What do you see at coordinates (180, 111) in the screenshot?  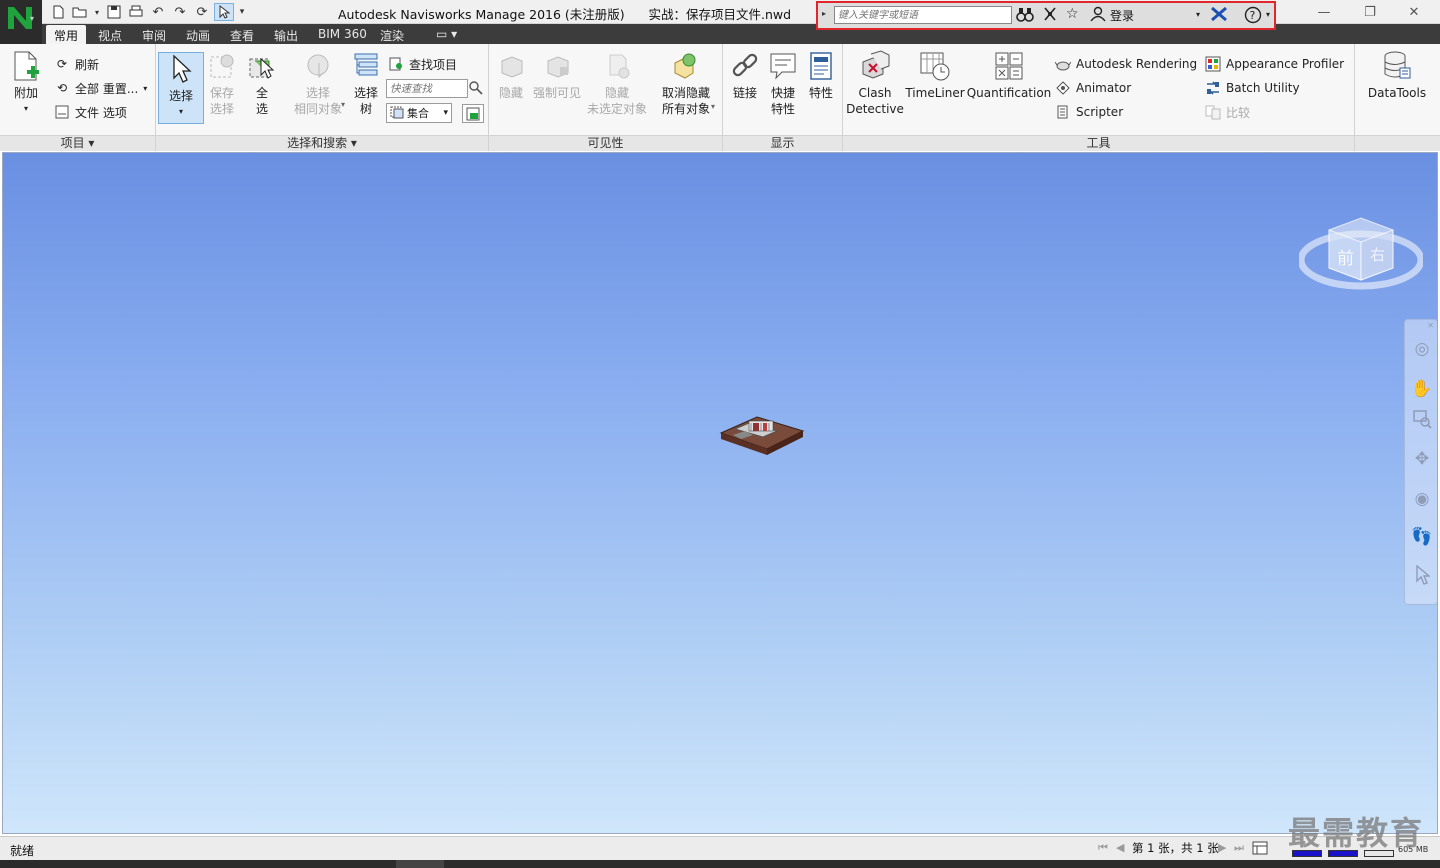 I see `select-chevron-icon: ▾` at bounding box center [180, 111].